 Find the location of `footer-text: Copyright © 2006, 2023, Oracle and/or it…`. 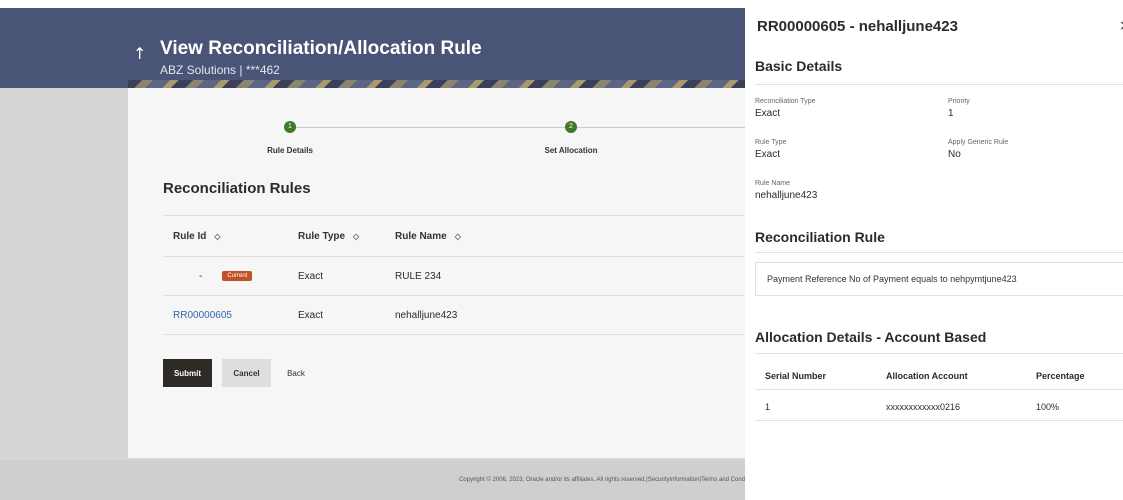

footer-text: Copyright © 2006, 2023, Oracle and/or it… is located at coordinates (602, 480).